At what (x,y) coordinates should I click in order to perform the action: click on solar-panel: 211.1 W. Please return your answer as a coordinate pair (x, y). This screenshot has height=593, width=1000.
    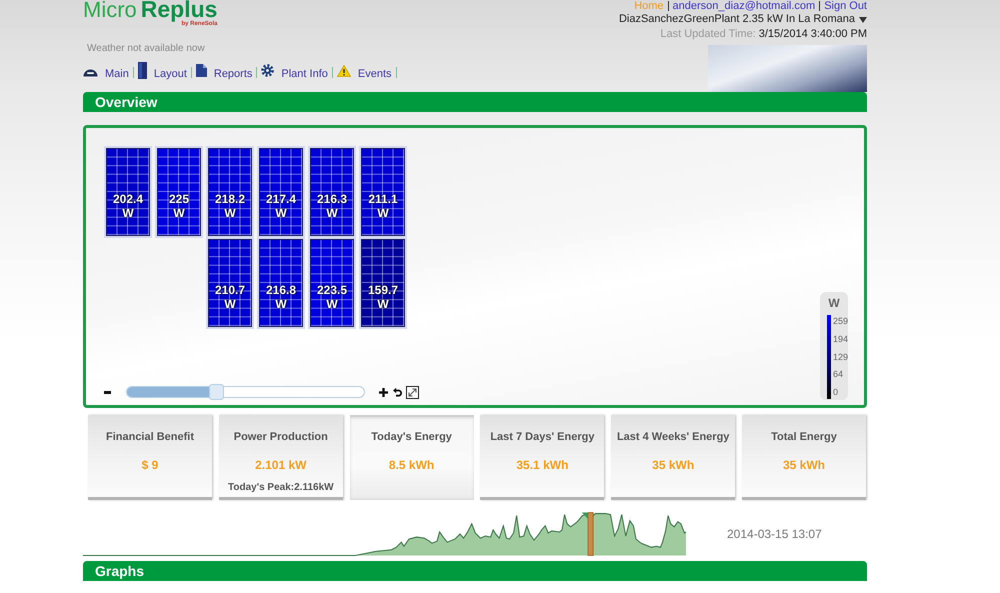
    Looking at the image, I should click on (383, 192).